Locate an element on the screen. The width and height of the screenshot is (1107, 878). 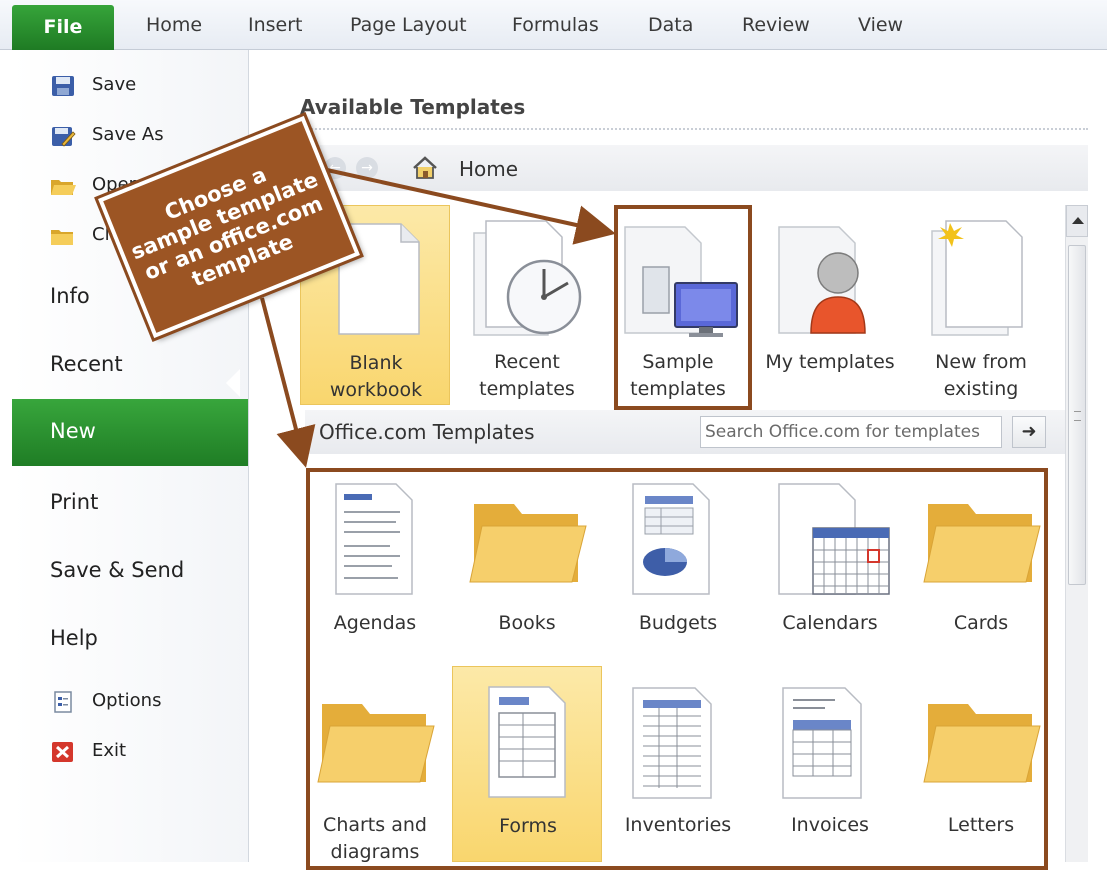
home-icon is located at coordinates (425, 168).